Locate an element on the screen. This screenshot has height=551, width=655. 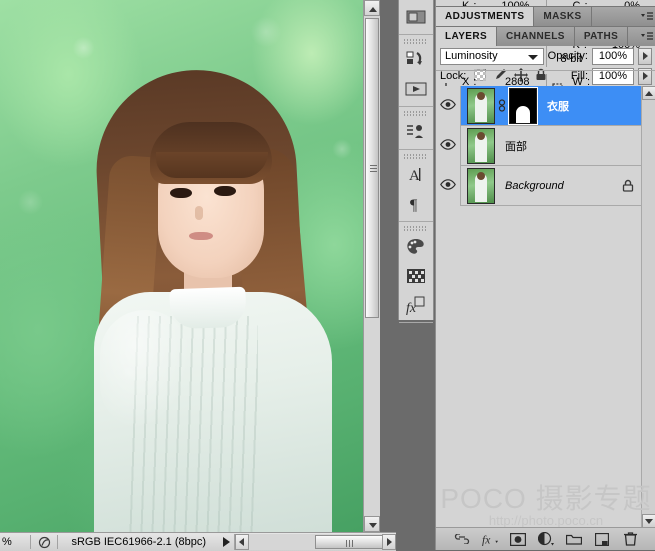
table-row: 面部 is located at coordinates (545, 146).